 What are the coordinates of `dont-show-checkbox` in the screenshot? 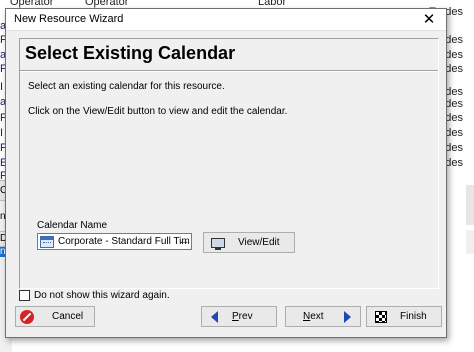 It's located at (24, 295).